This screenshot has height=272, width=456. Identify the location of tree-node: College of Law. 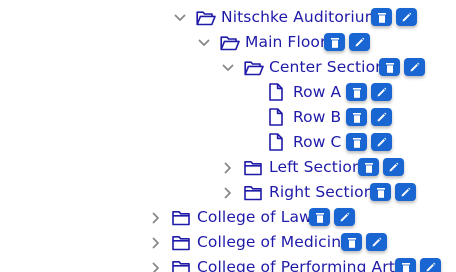
(228, 217).